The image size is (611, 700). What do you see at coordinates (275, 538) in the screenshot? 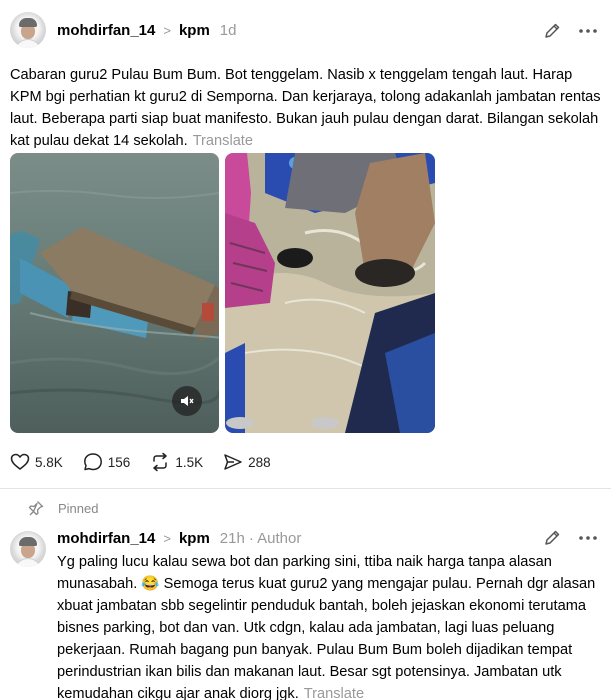
I see `author-label: · Author` at bounding box center [275, 538].